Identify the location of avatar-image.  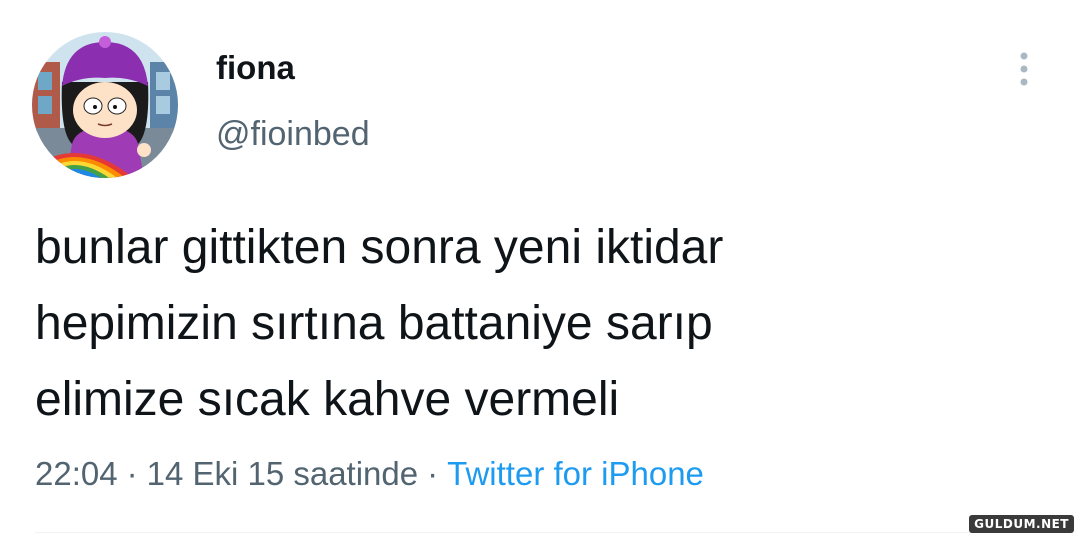
(105, 105).